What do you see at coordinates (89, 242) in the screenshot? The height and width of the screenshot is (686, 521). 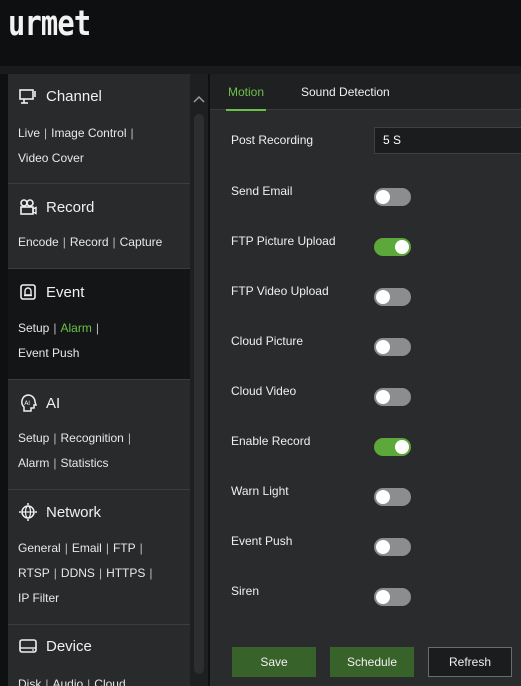 I see `link-record: Record` at bounding box center [89, 242].